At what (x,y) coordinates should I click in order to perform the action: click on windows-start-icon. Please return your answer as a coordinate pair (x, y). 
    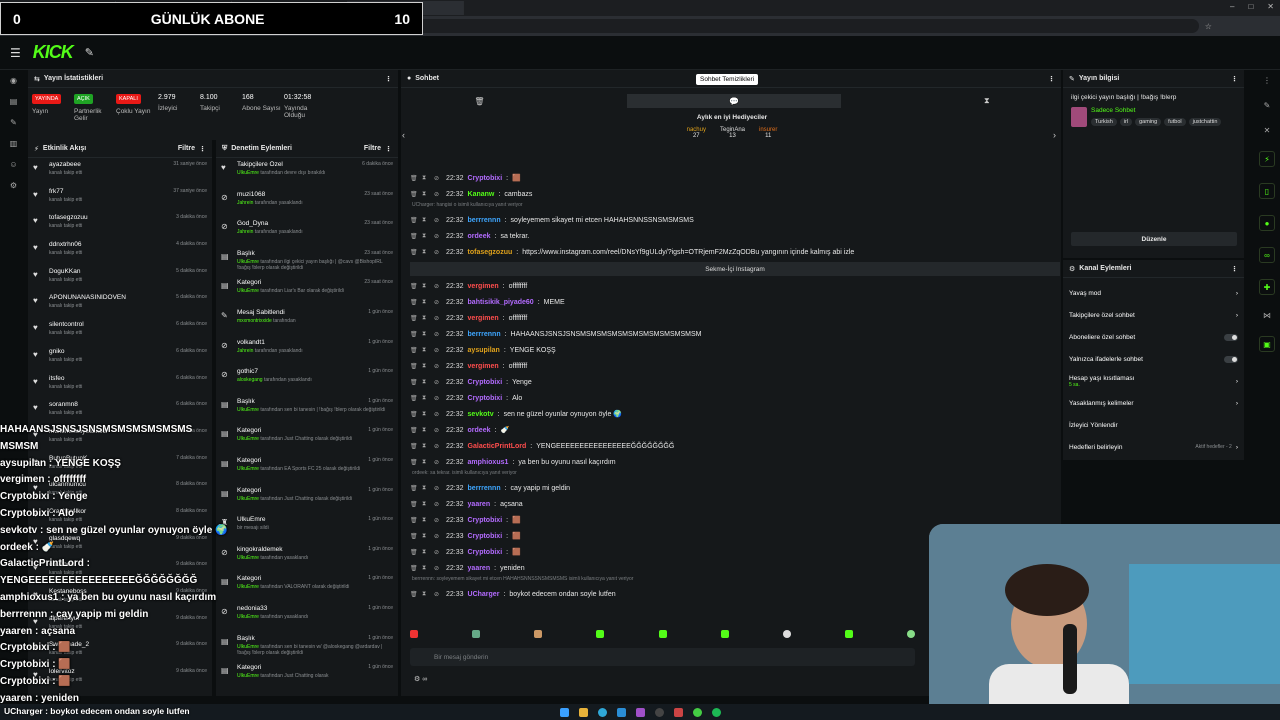
    Looking at the image, I should click on (564, 712).